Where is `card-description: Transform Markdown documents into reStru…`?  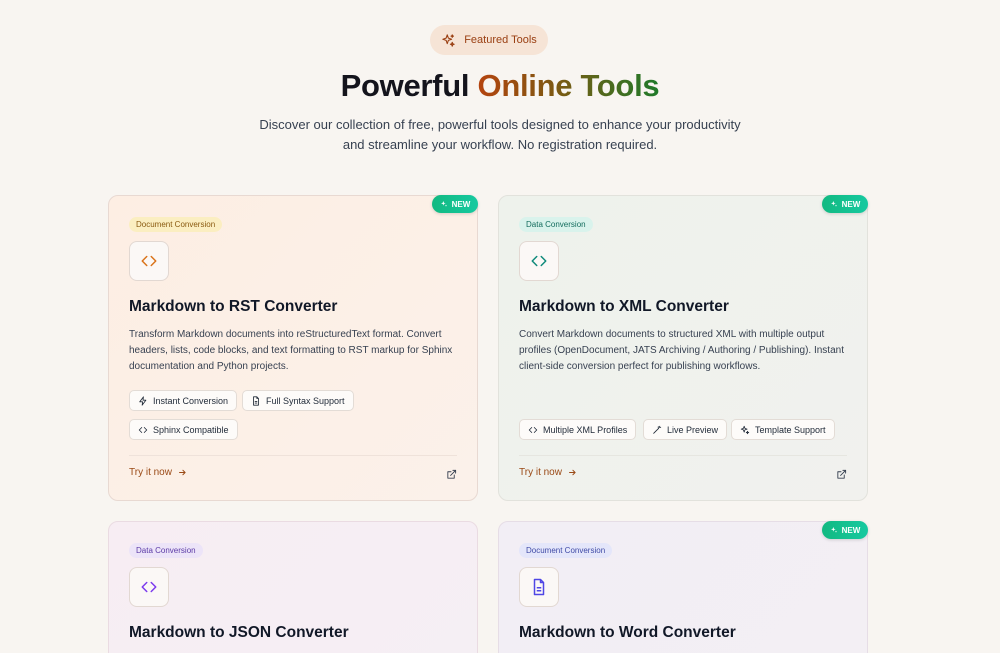 card-description: Transform Markdown documents into reStru… is located at coordinates (291, 351).